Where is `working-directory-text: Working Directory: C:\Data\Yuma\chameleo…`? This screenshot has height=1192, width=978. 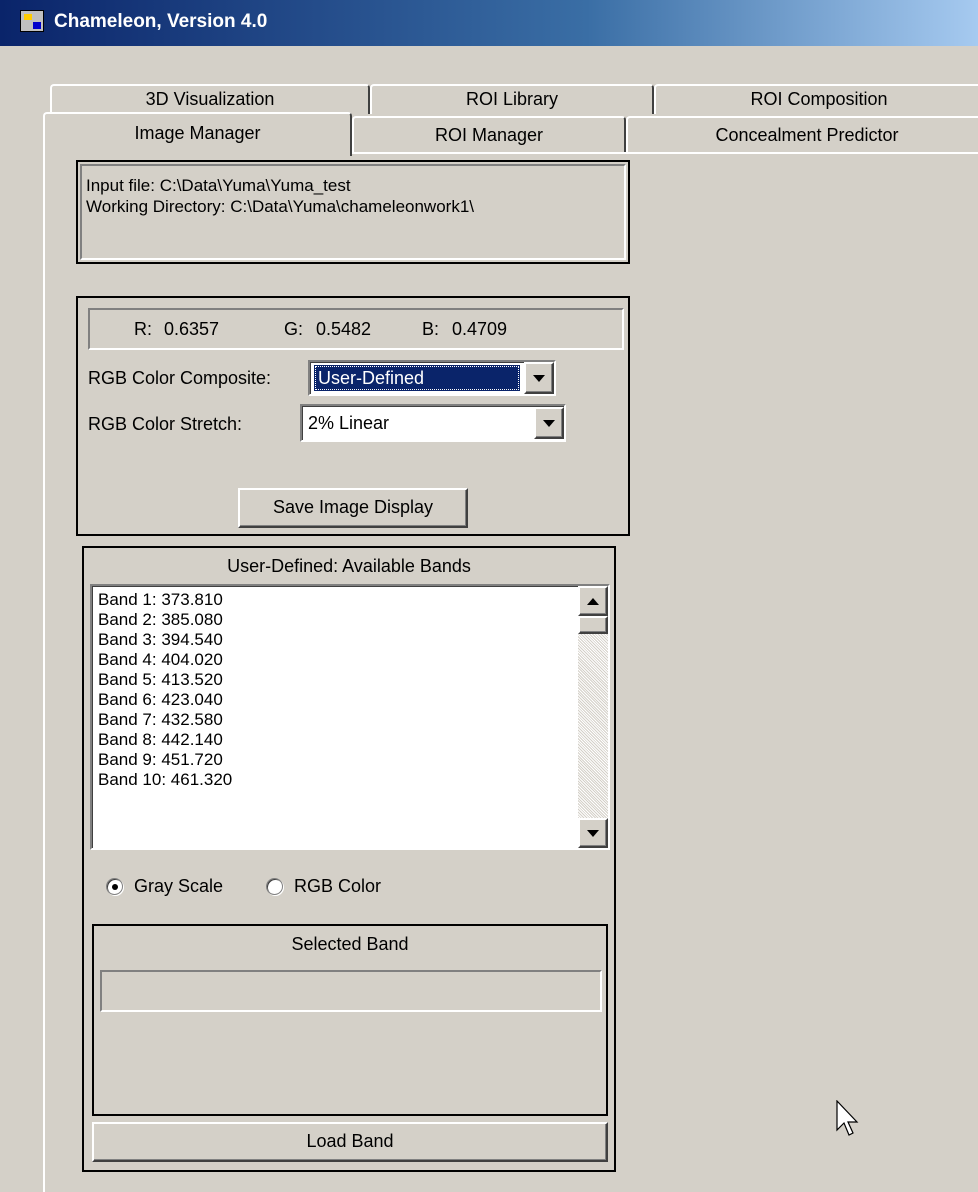
working-directory-text: Working Directory: C:\Data\Yuma\chameleo… is located at coordinates (280, 206).